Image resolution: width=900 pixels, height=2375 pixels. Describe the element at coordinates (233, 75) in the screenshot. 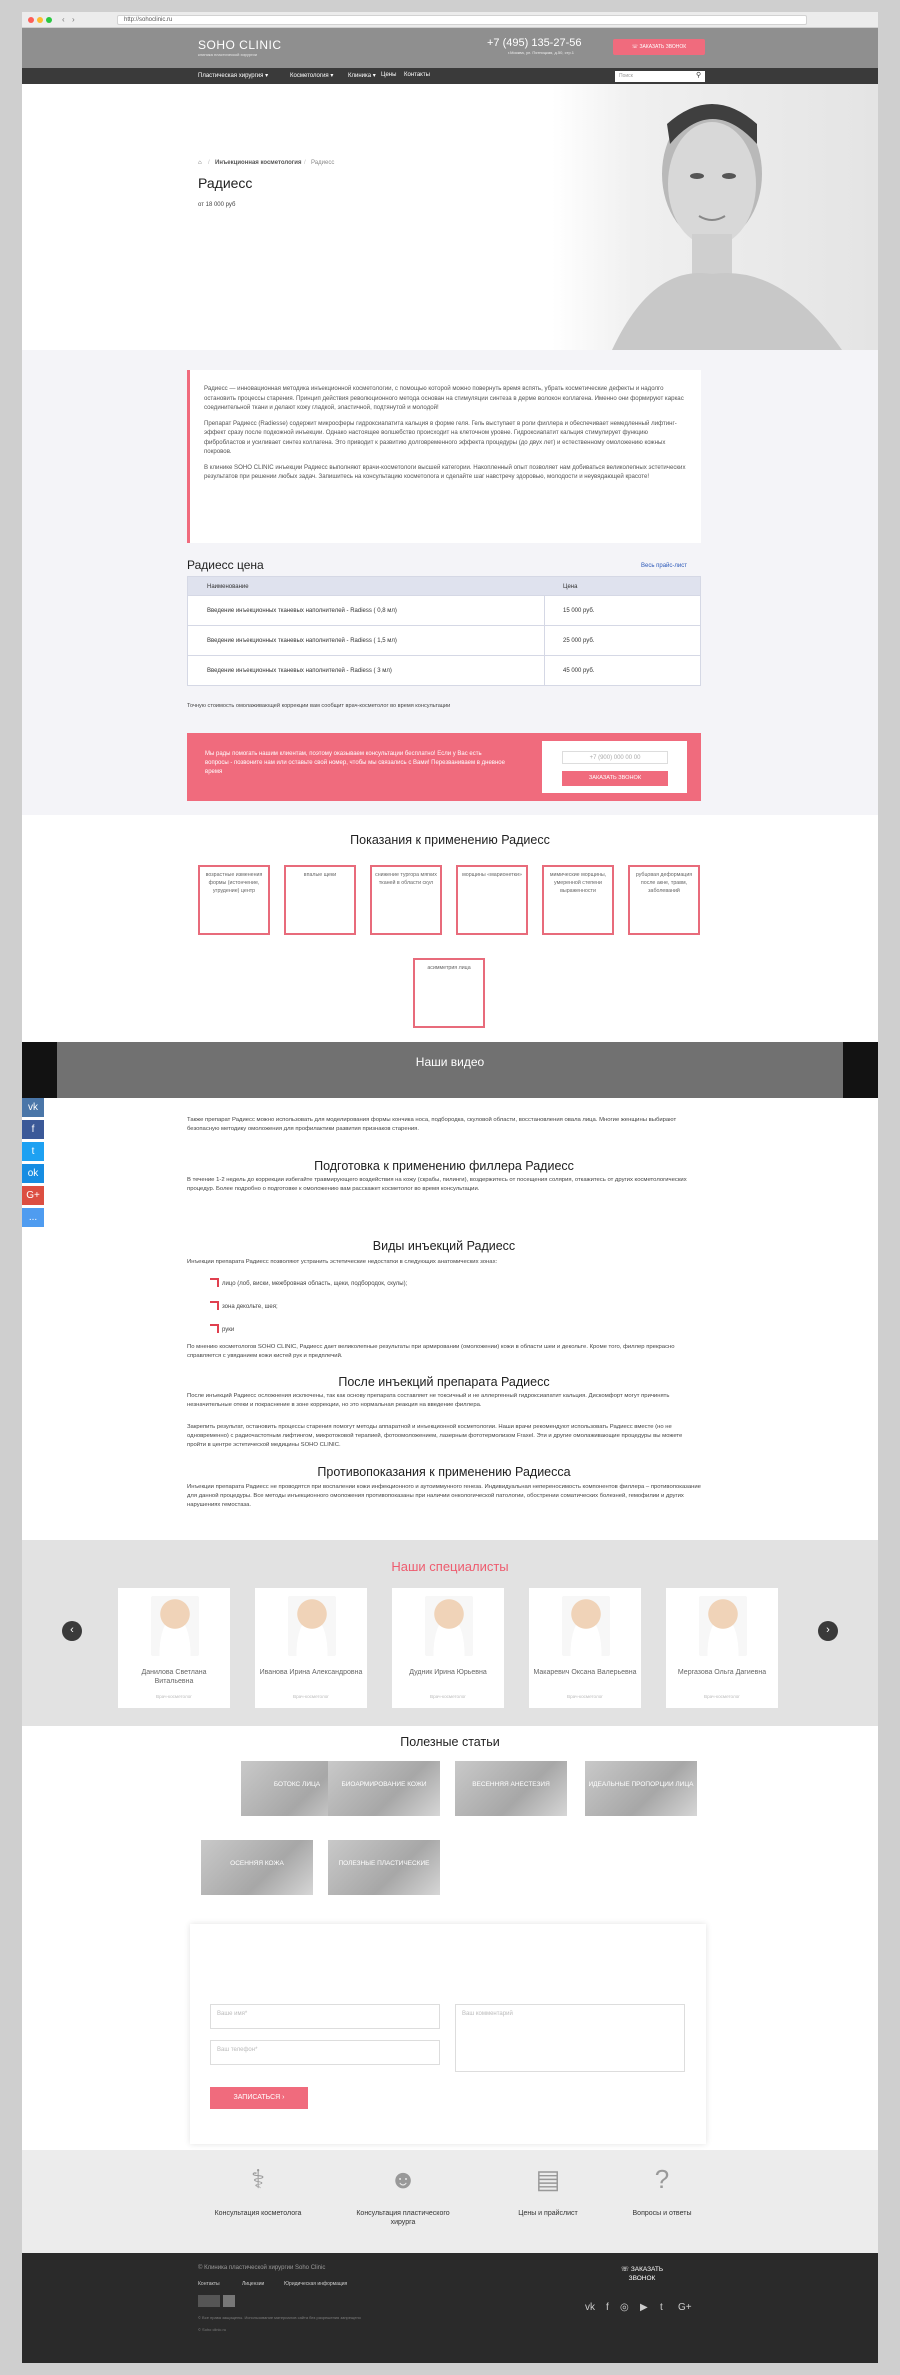

I see `menu-item-plastic-surgery: Пластическая хирургия ▾` at that location.